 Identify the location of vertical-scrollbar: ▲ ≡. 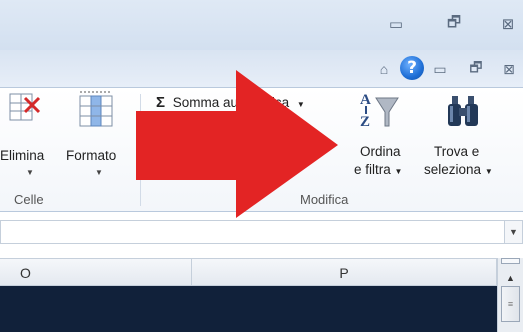
(510, 295).